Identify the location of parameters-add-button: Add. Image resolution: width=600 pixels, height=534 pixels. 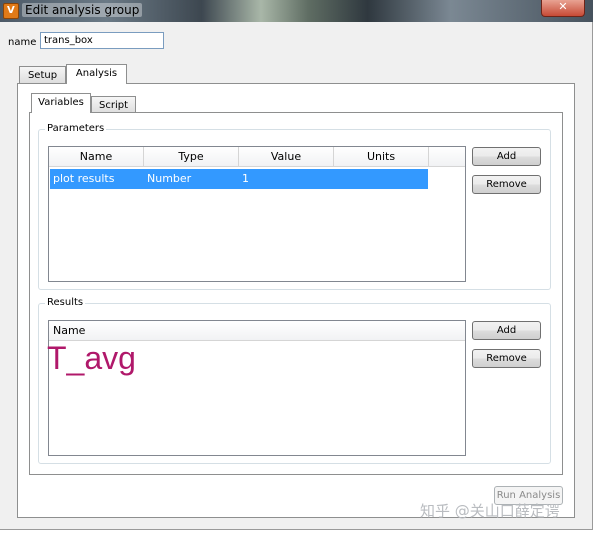
(506, 156).